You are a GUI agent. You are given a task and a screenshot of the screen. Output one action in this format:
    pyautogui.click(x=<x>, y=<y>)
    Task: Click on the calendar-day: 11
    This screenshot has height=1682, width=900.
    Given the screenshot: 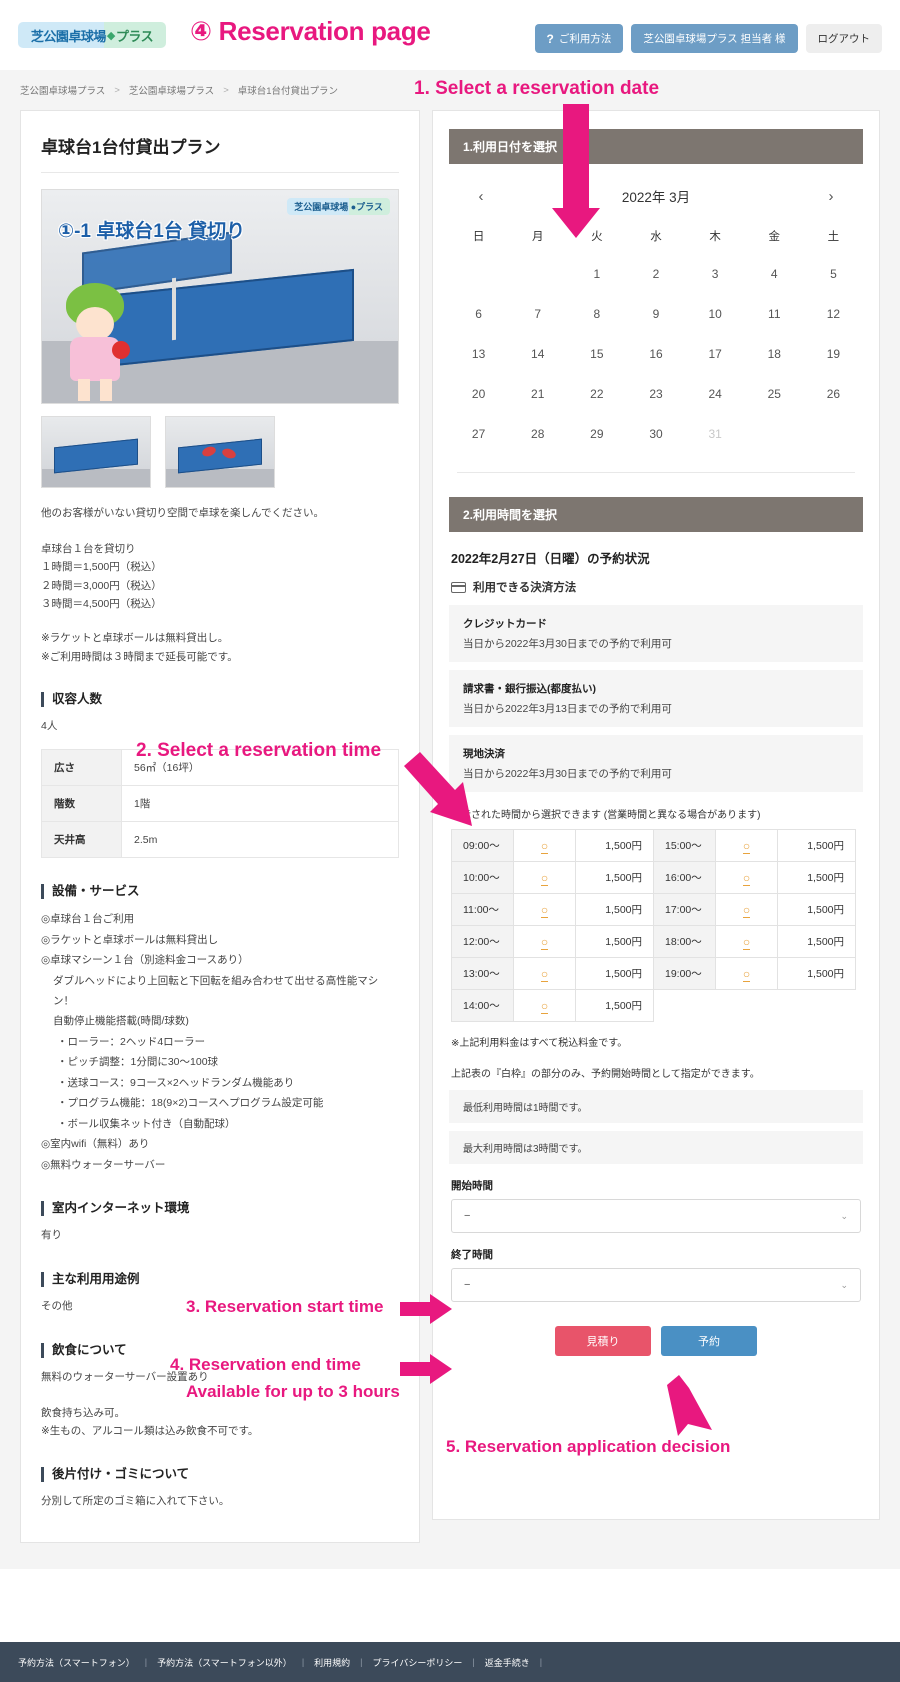 What is the action you would take?
    pyautogui.click(x=774, y=314)
    